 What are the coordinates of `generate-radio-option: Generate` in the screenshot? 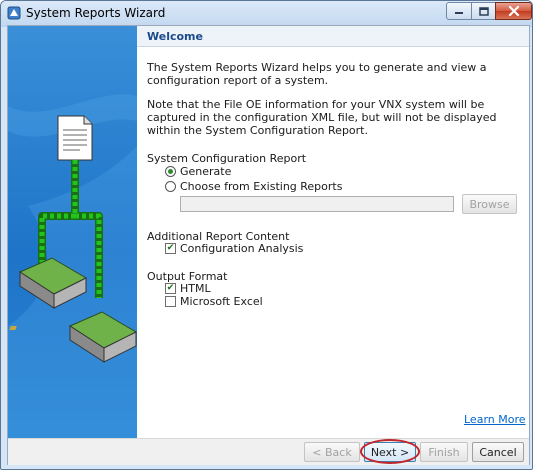 It's located at (198, 171).